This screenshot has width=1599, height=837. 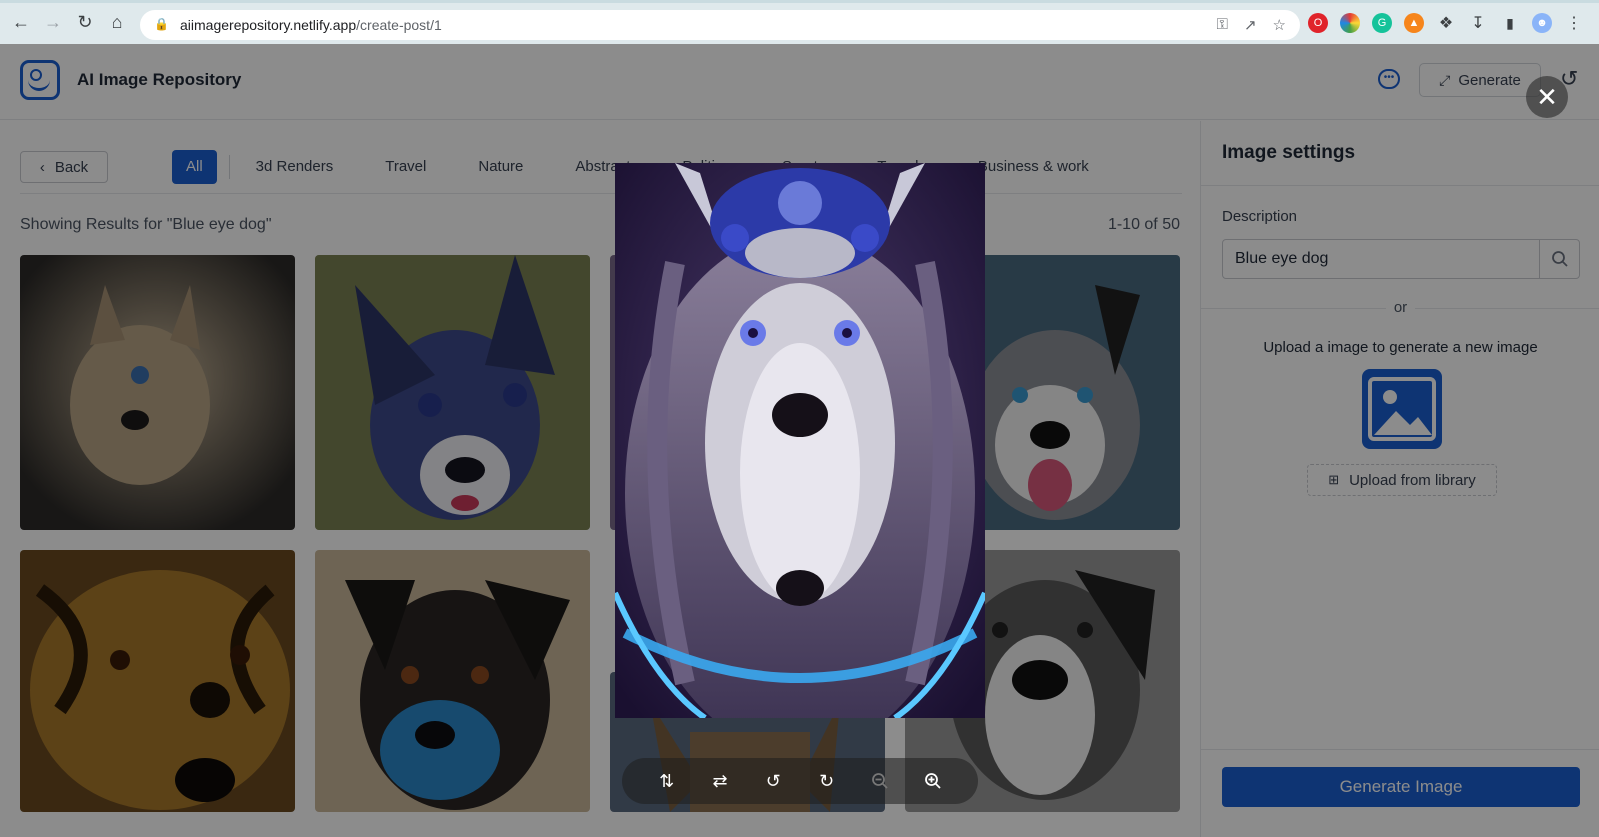 I want to click on lock-icon: 🔒, so click(x=161, y=24).